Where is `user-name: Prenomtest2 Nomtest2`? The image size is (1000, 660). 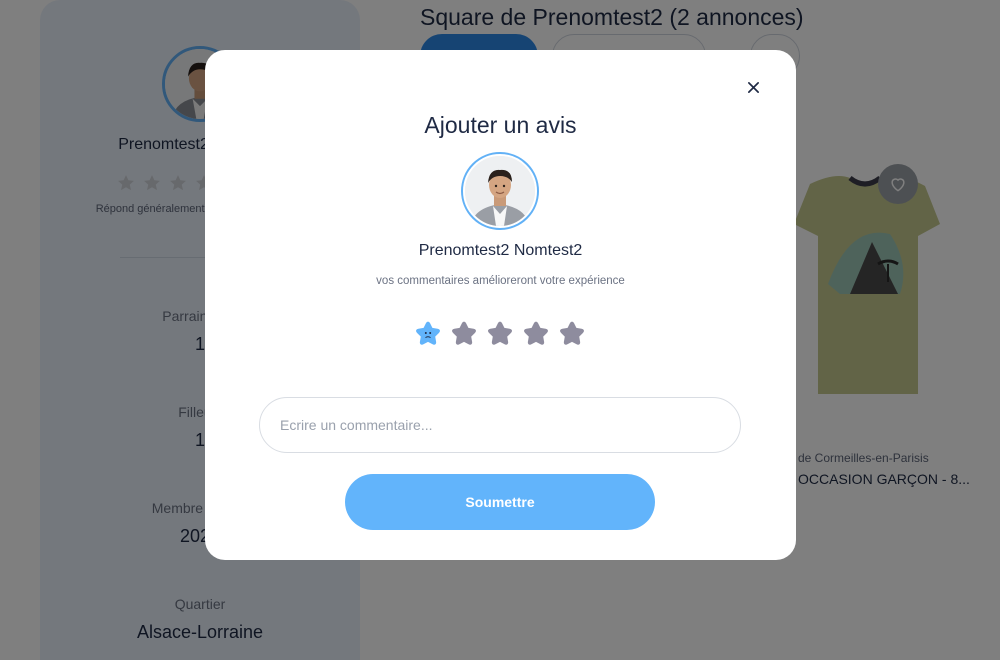
user-name: Prenomtest2 Nomtest2 is located at coordinates (500, 250).